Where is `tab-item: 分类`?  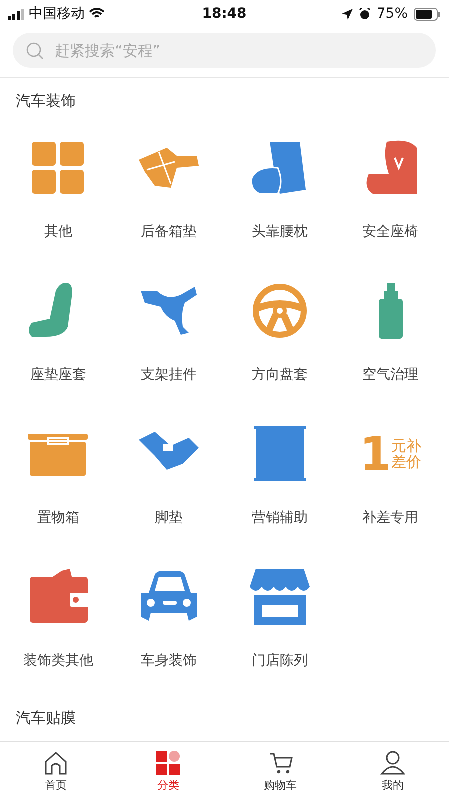 tab-item: 分类 is located at coordinates (168, 771).